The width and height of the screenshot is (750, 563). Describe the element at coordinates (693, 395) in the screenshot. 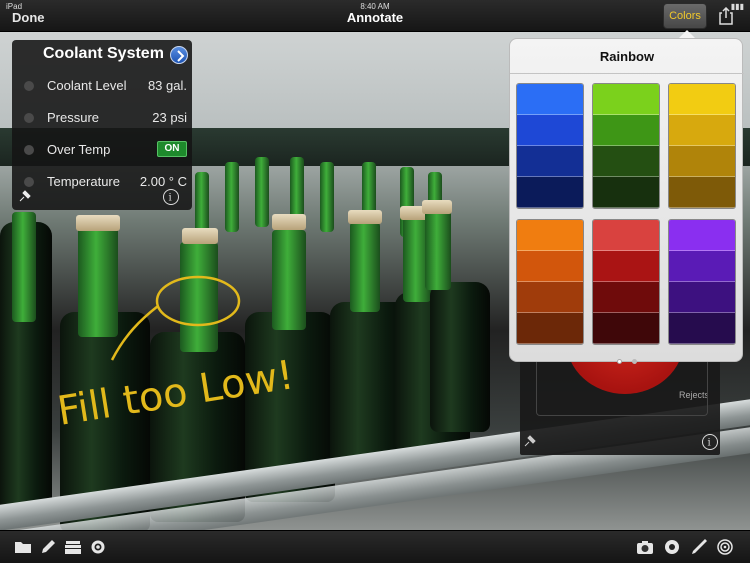

I see `rejects-label: Rejects` at that location.